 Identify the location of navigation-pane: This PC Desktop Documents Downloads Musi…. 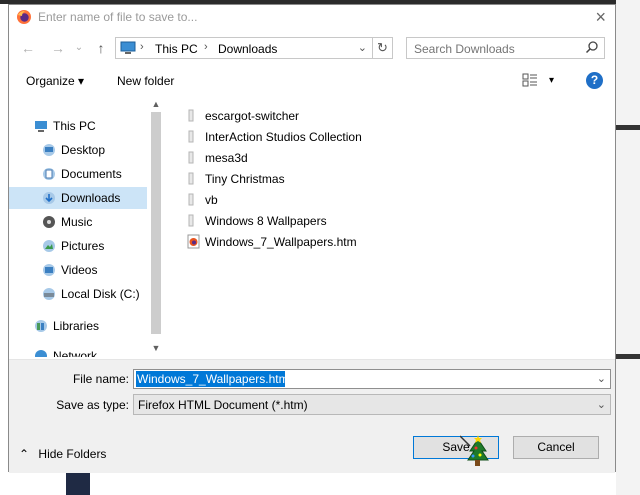
(86, 226).